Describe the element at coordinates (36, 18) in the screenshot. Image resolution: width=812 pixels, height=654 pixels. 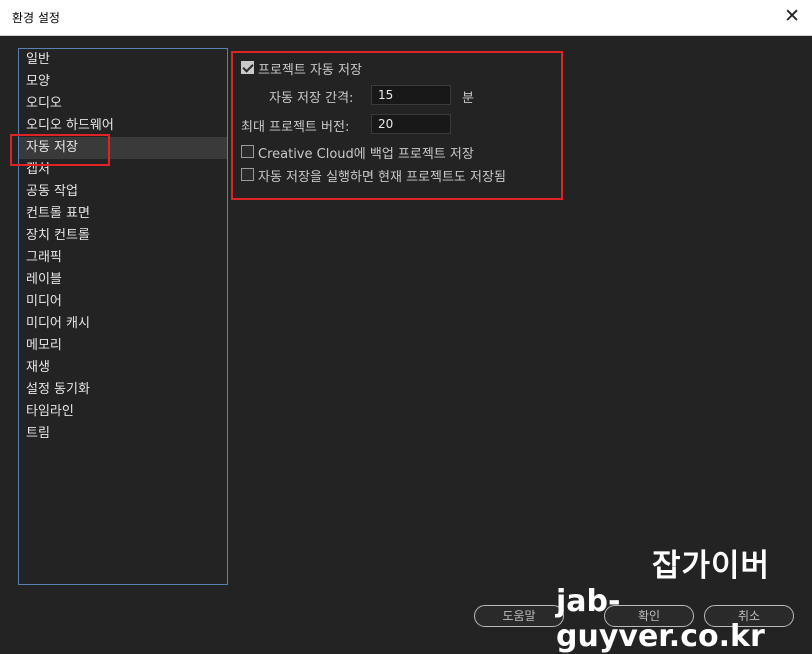
I see `window-title: 환경 설정` at that location.